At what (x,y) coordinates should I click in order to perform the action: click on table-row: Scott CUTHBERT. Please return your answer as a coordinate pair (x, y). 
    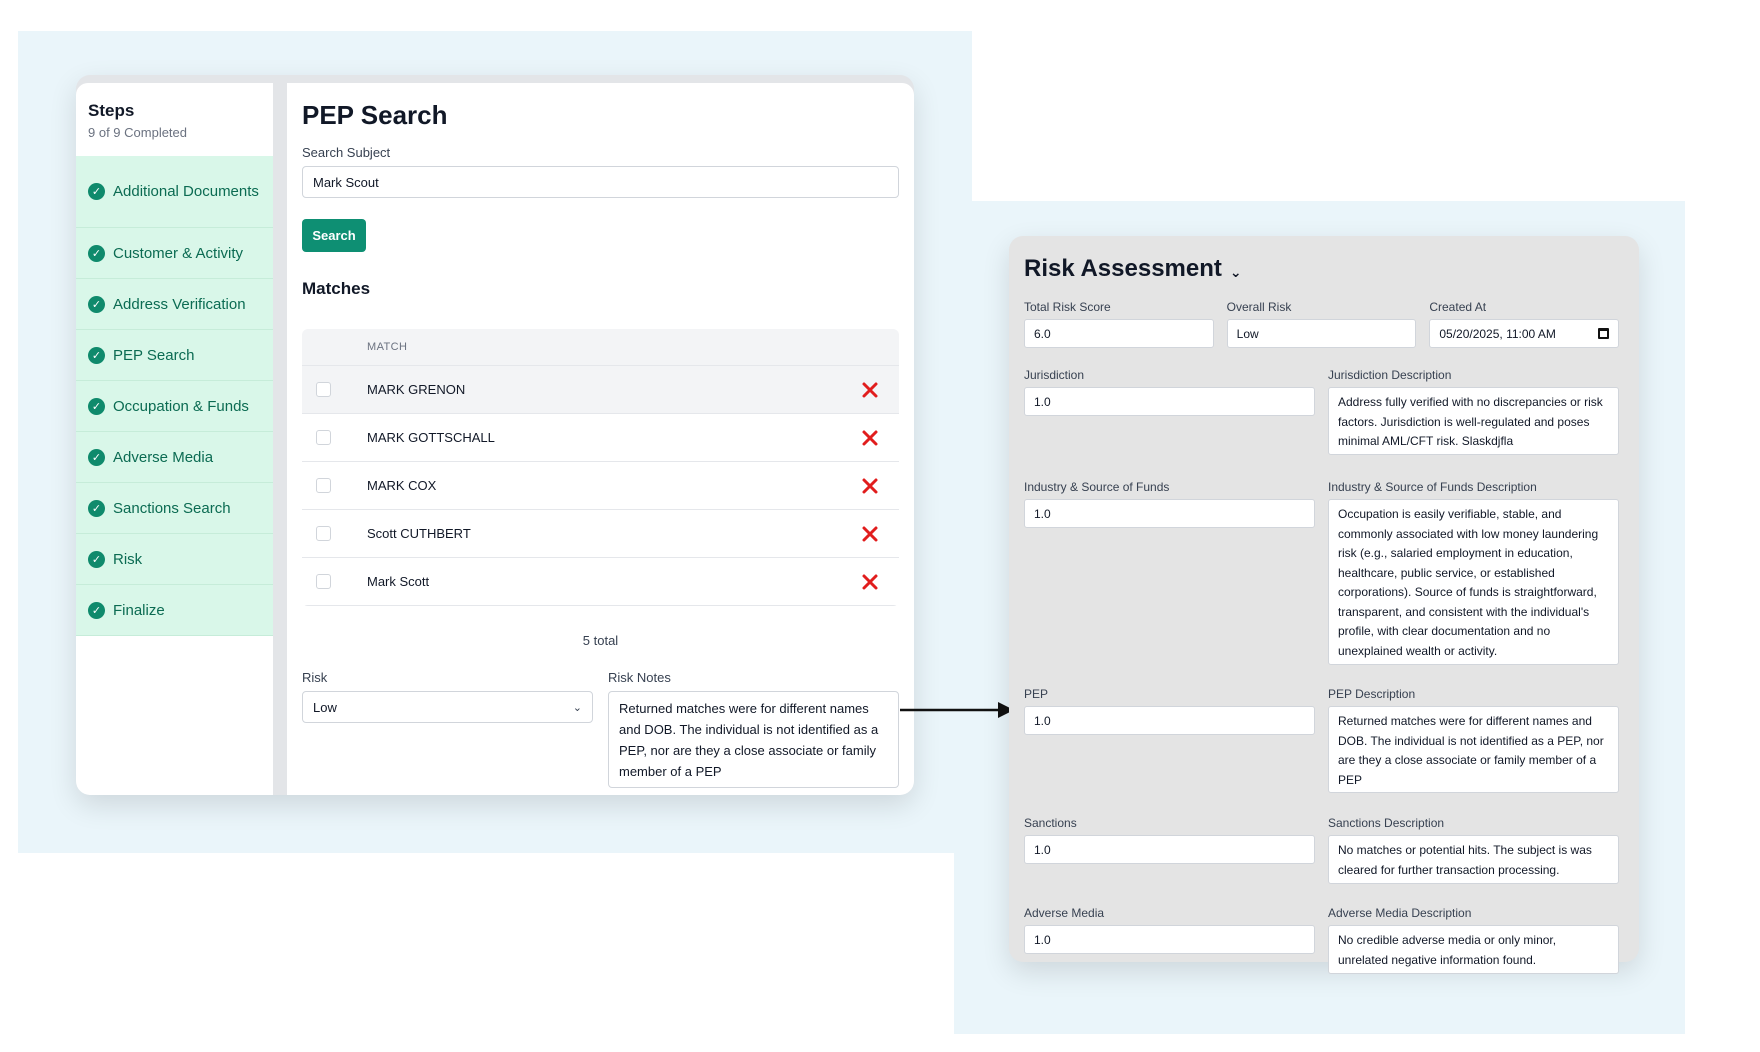
    Looking at the image, I should click on (600, 534).